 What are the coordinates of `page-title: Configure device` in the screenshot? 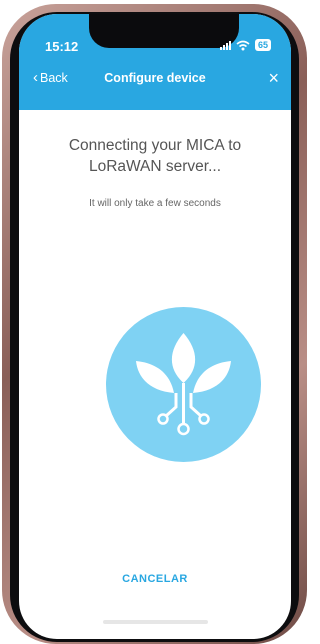 It's located at (155, 78).